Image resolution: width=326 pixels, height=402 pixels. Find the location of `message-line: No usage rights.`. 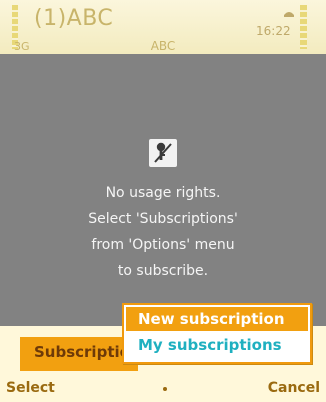

message-line: No usage rights. is located at coordinates (163, 193).